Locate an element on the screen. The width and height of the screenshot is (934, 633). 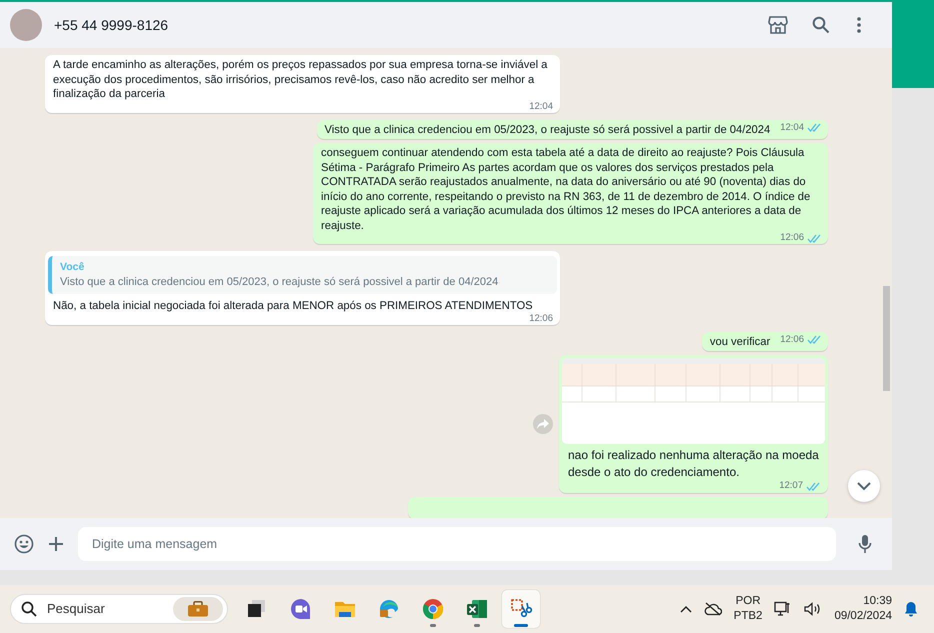
taskbar-search-field: Pesquisar is located at coordinates (119, 609).